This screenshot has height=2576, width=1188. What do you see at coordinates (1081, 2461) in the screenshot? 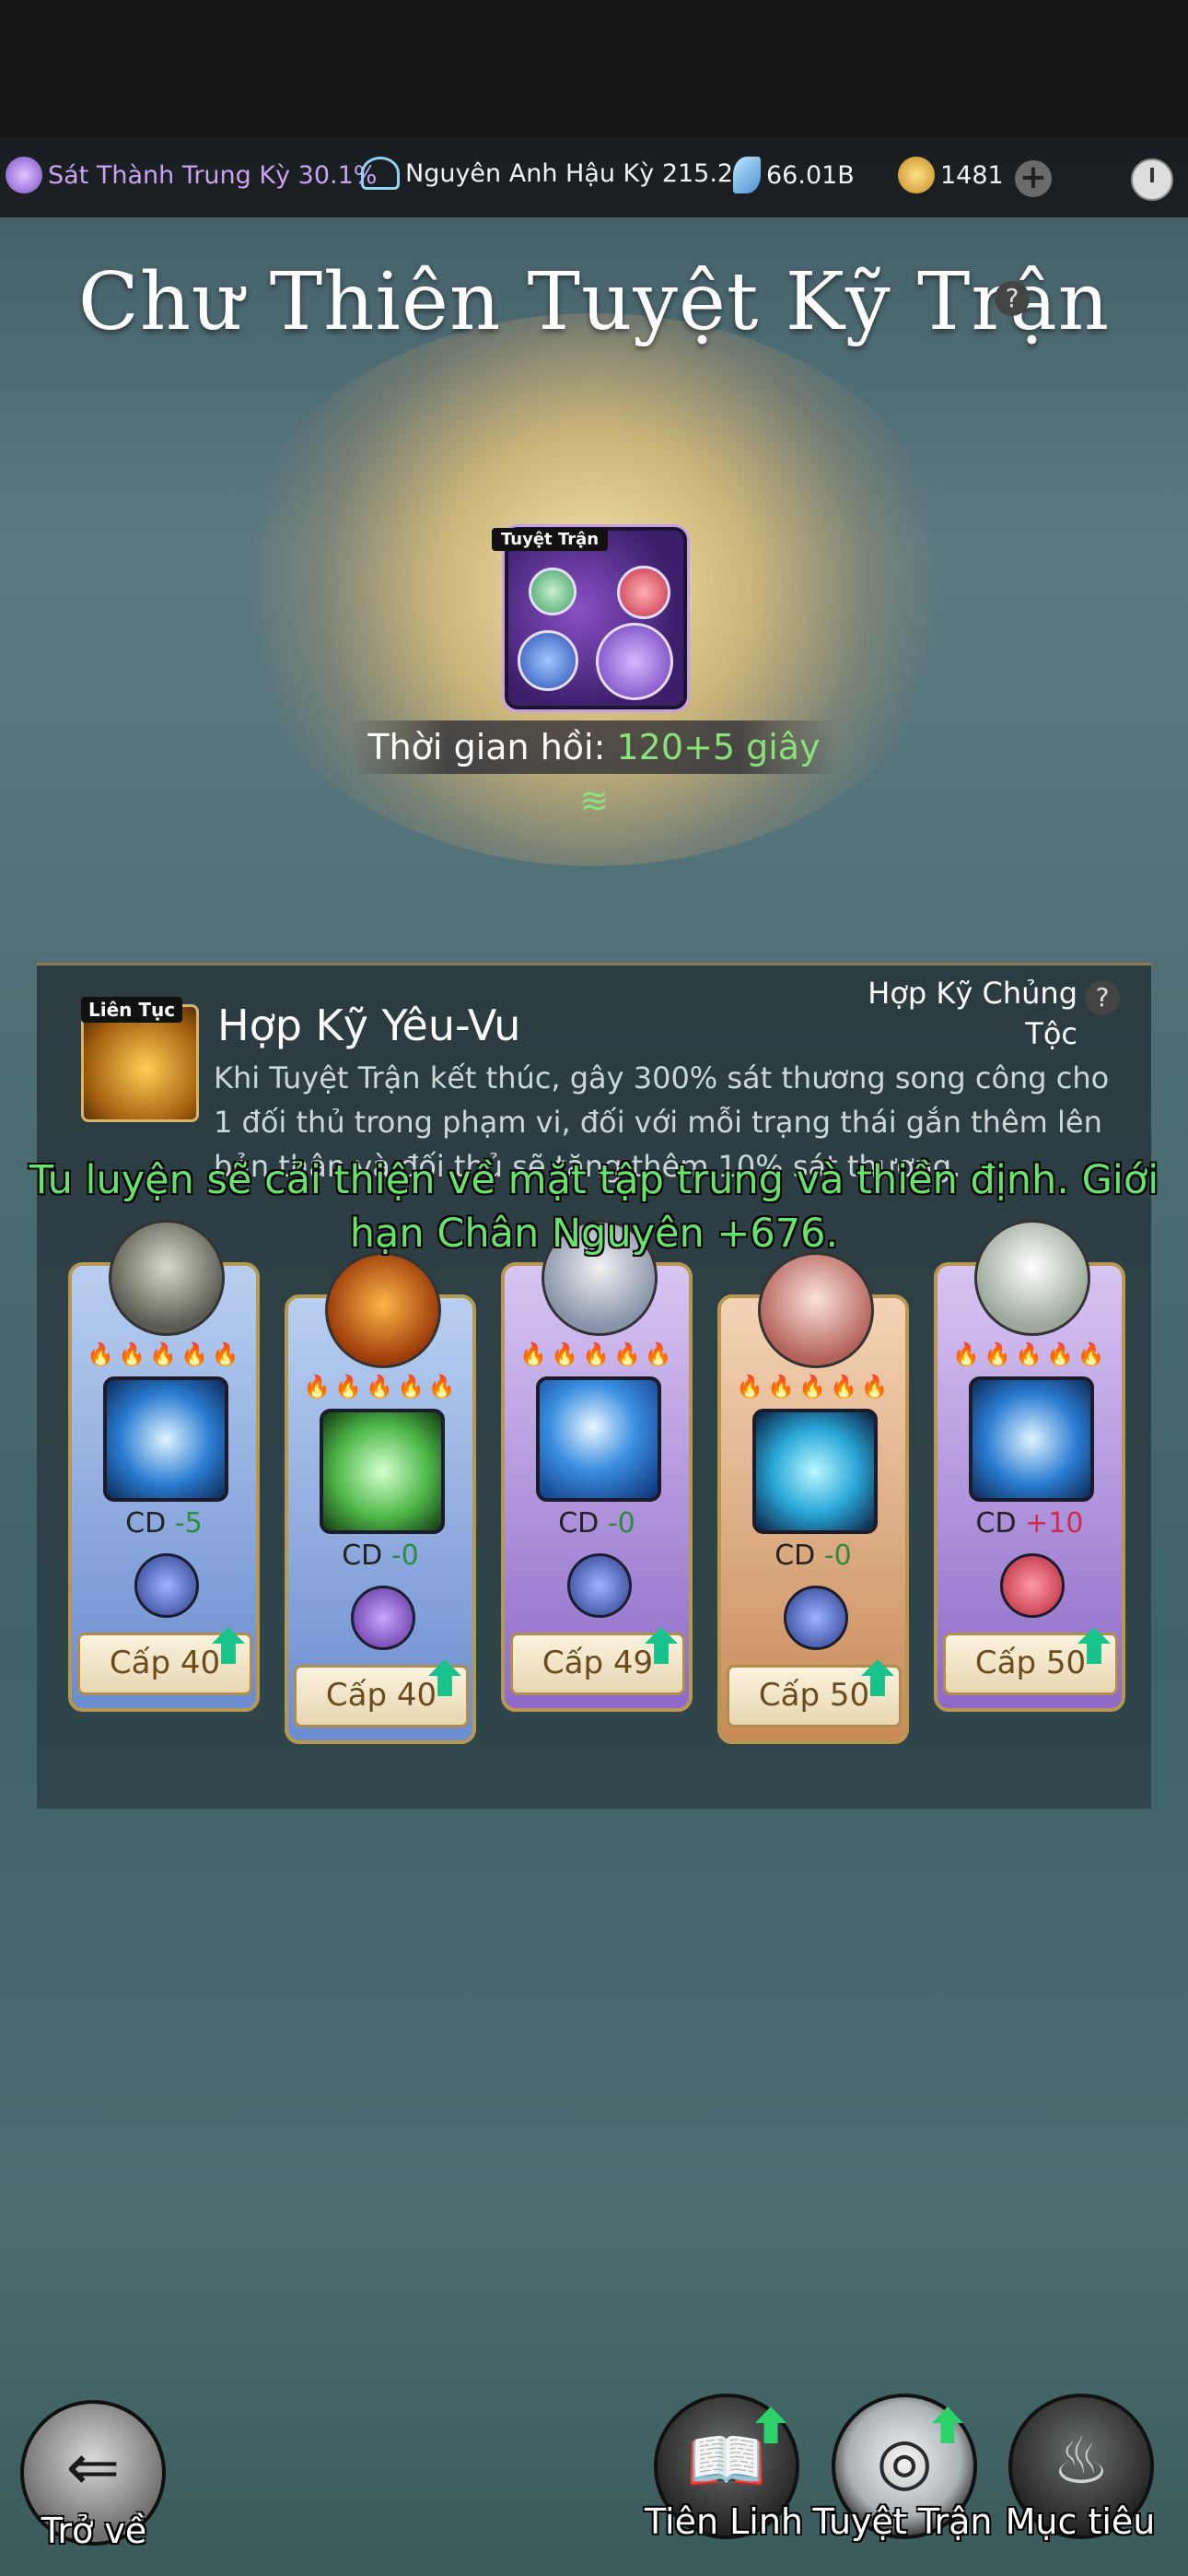
I see `cauldron-icon: ♨` at bounding box center [1081, 2461].